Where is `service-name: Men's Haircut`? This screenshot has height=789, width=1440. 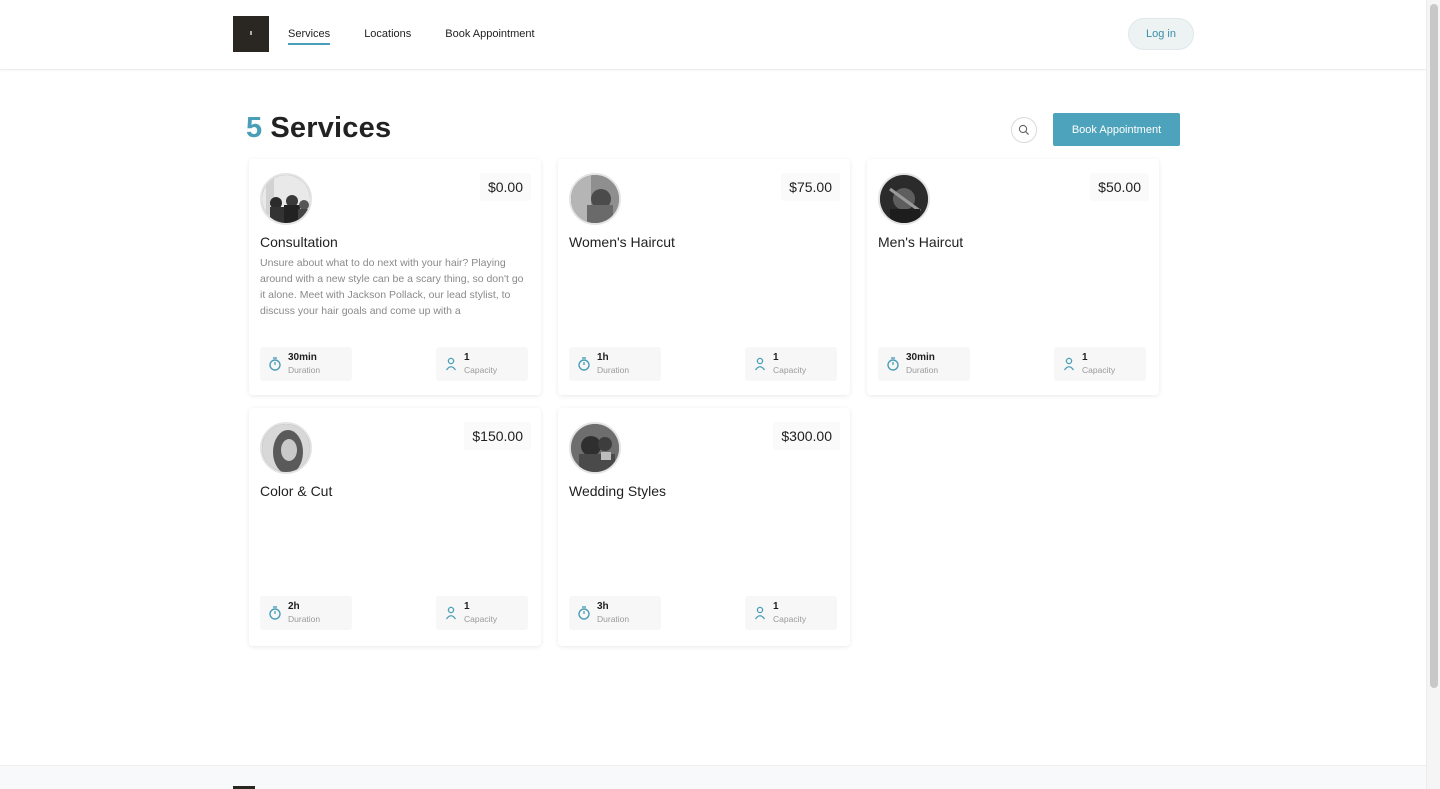
service-name: Men's Haircut is located at coordinates (921, 242).